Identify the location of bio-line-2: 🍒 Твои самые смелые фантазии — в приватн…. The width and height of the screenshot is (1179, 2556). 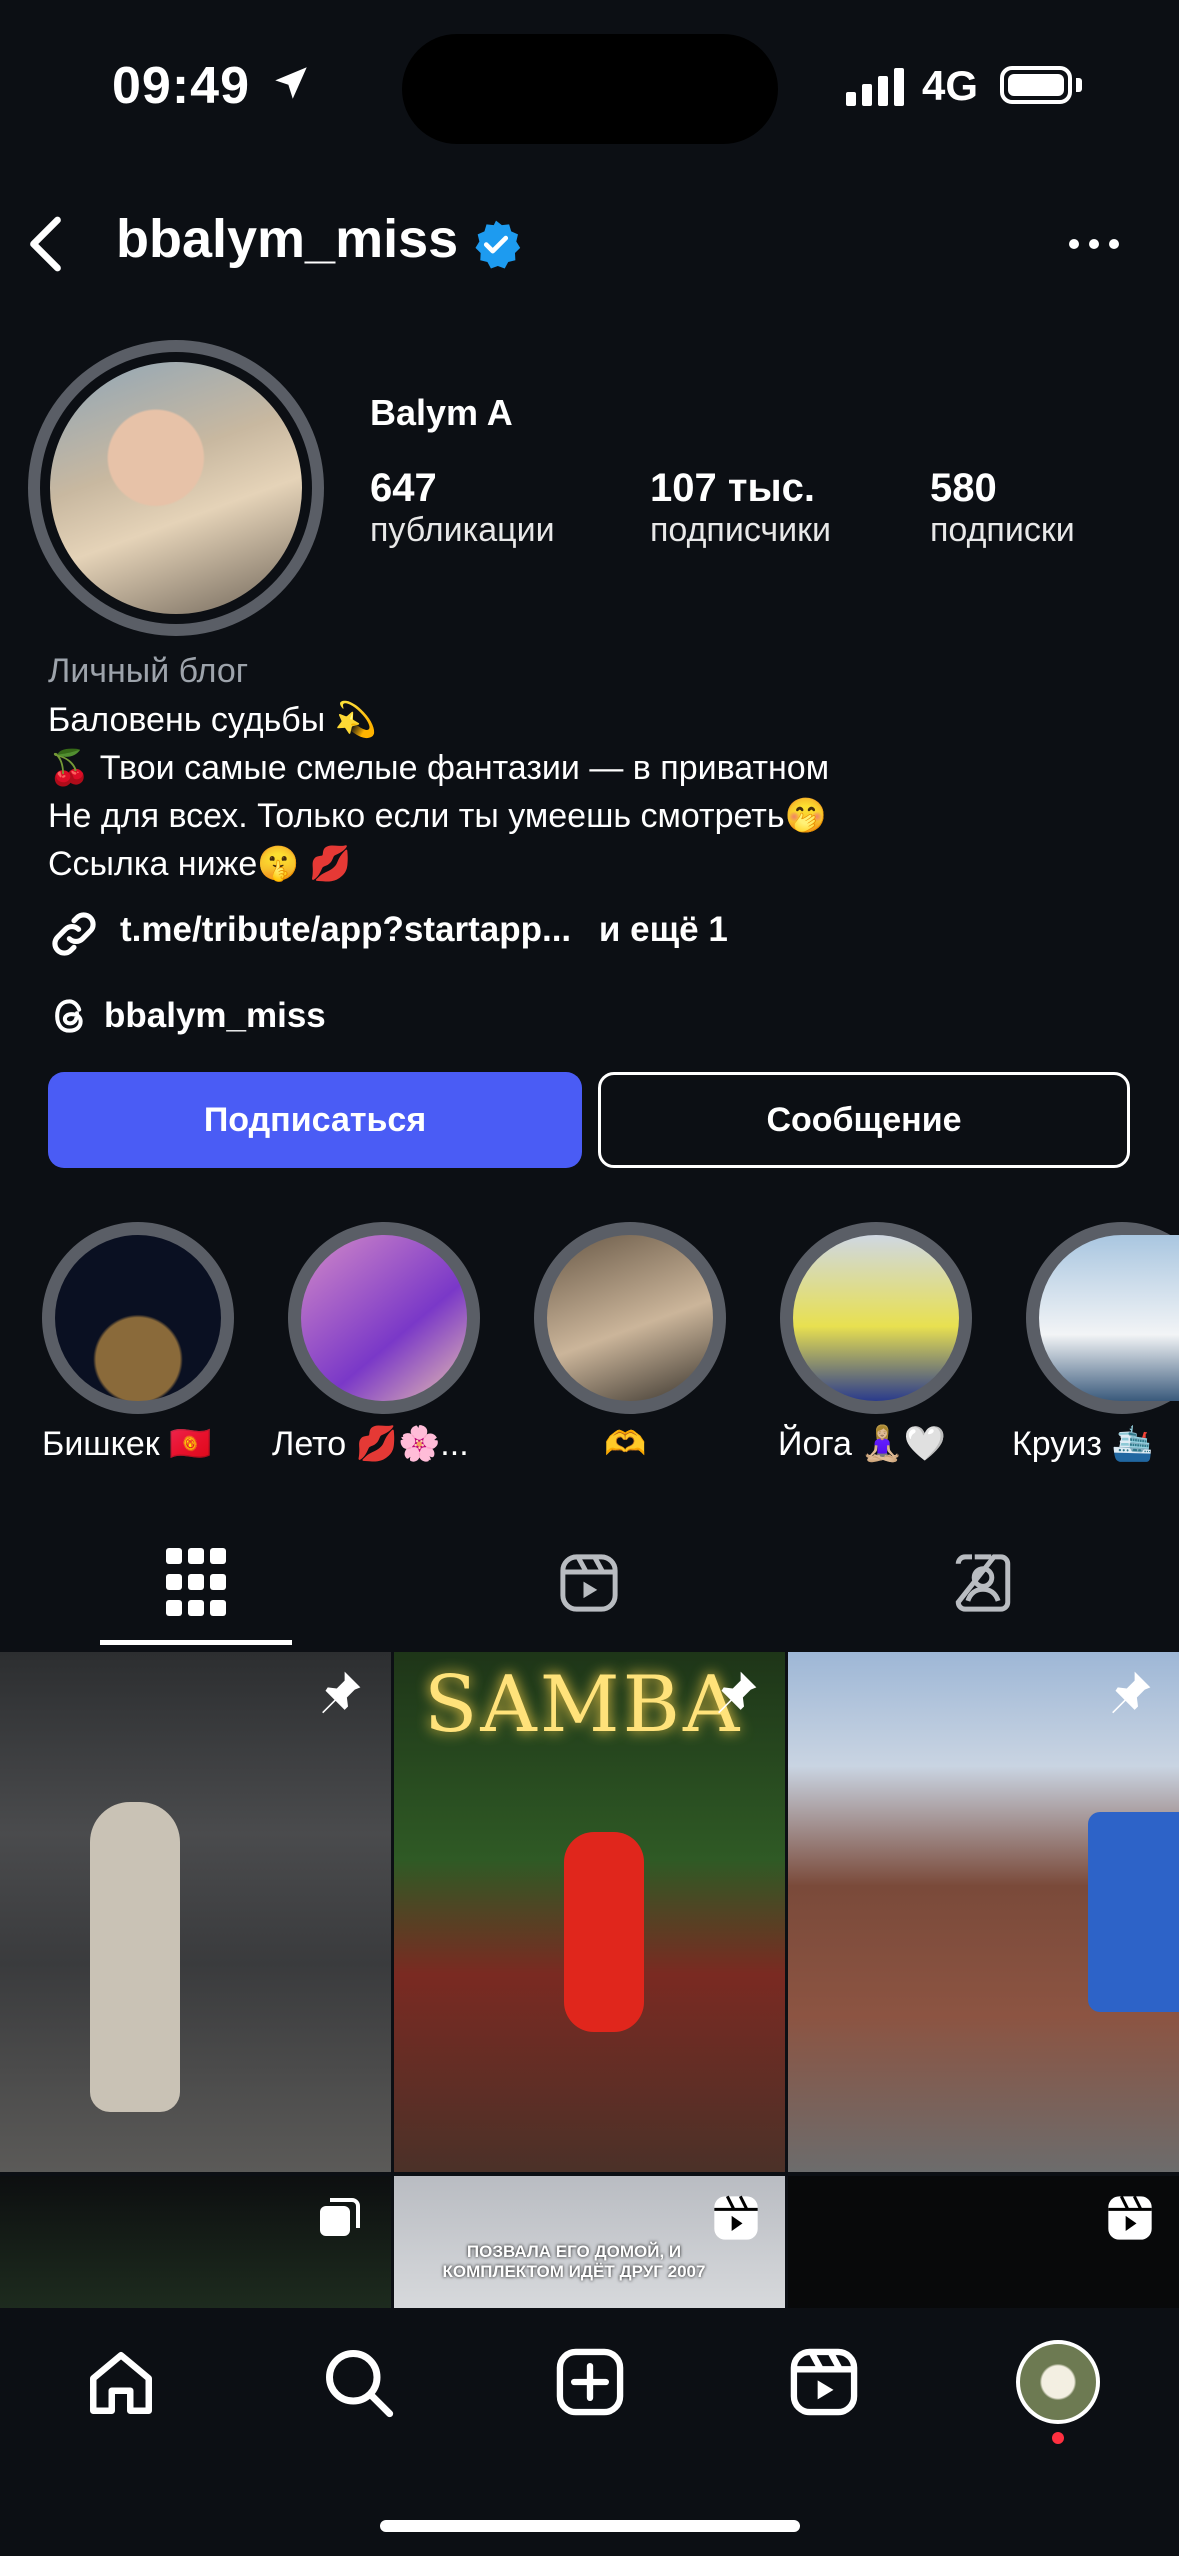
(439, 768).